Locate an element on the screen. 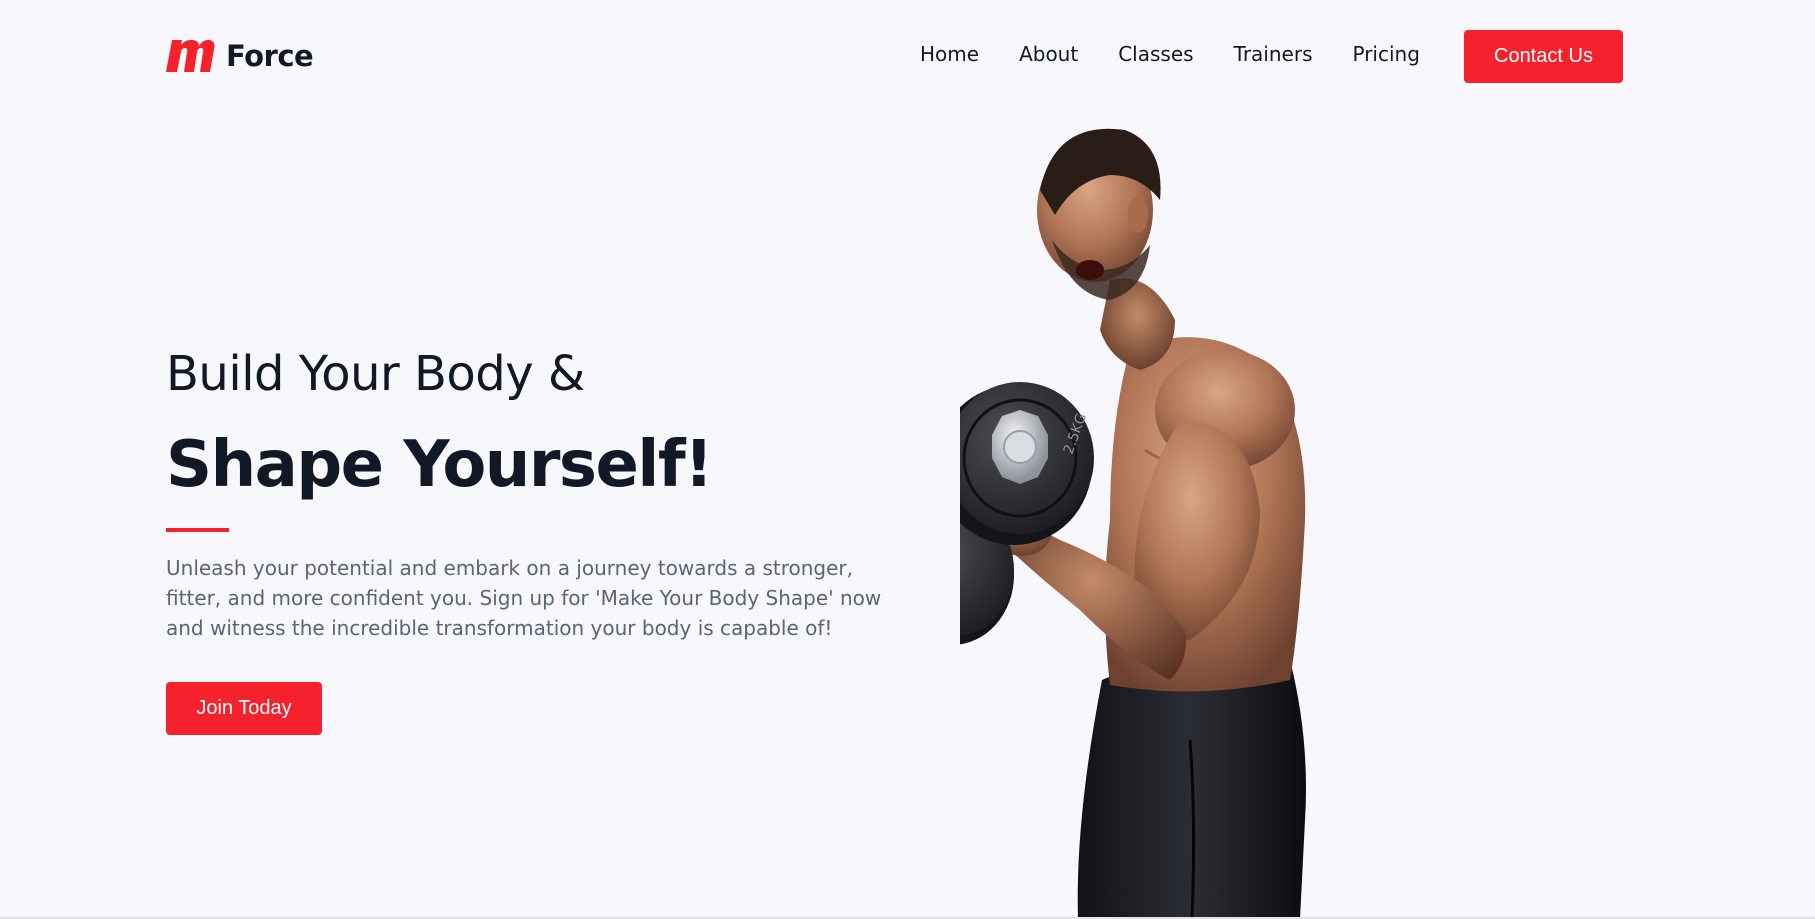  contact-us-button: Contact Us is located at coordinates (1543, 56).